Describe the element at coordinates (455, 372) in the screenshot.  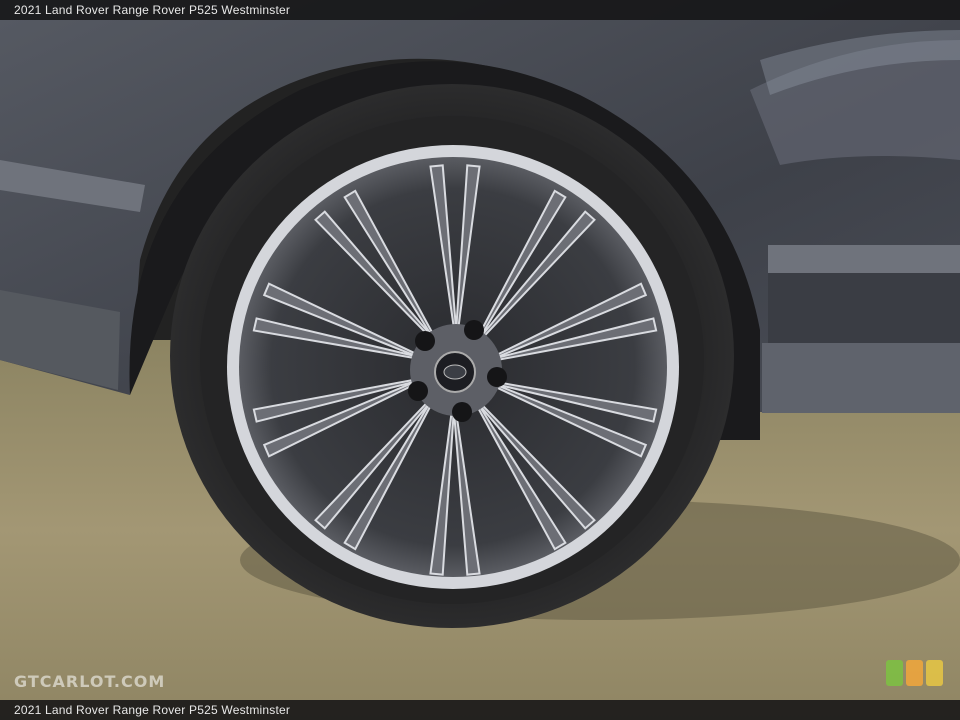
I see `hub-logo` at that location.